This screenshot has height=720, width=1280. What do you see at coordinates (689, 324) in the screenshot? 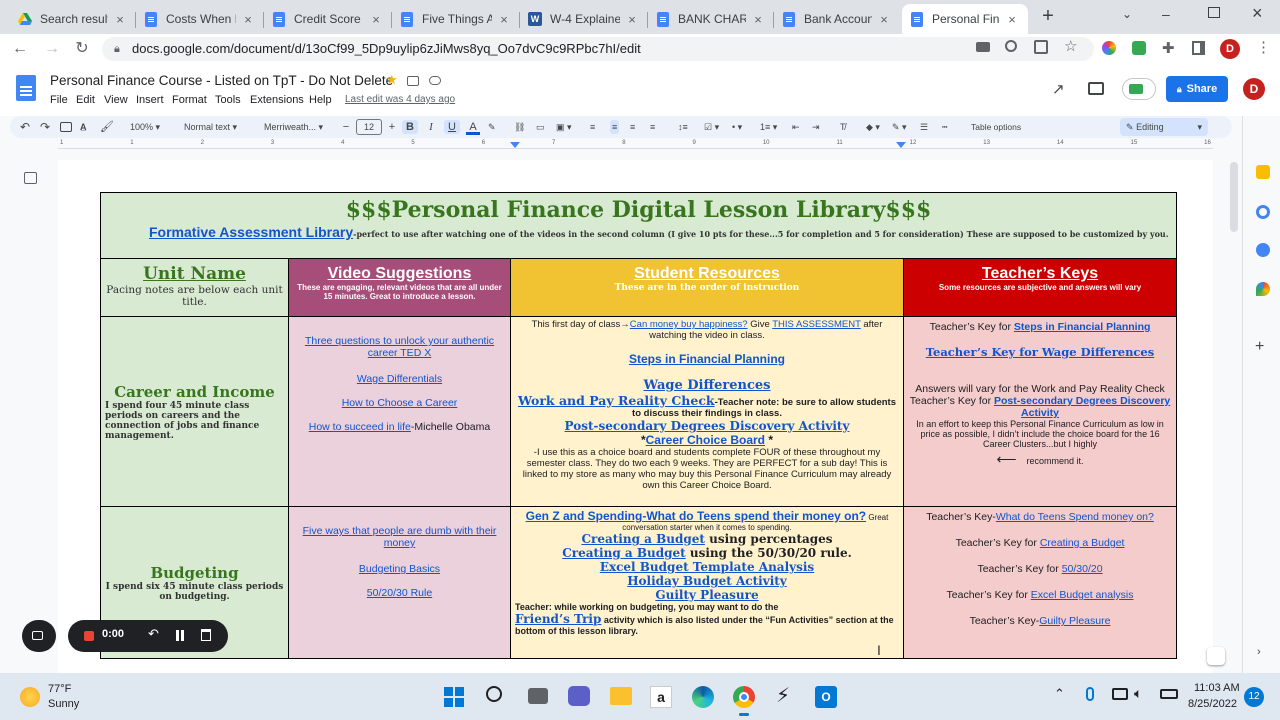
I see `money-happiness-link: Can money buy happiness?` at bounding box center [689, 324].